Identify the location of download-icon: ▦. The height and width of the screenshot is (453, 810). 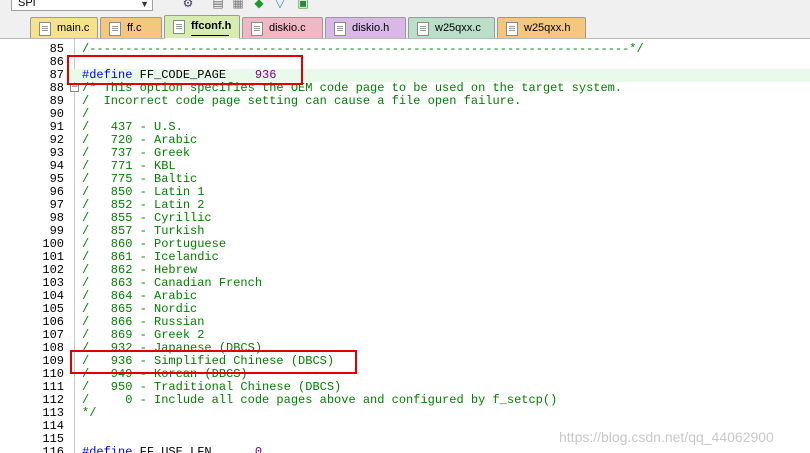
(238, 5).